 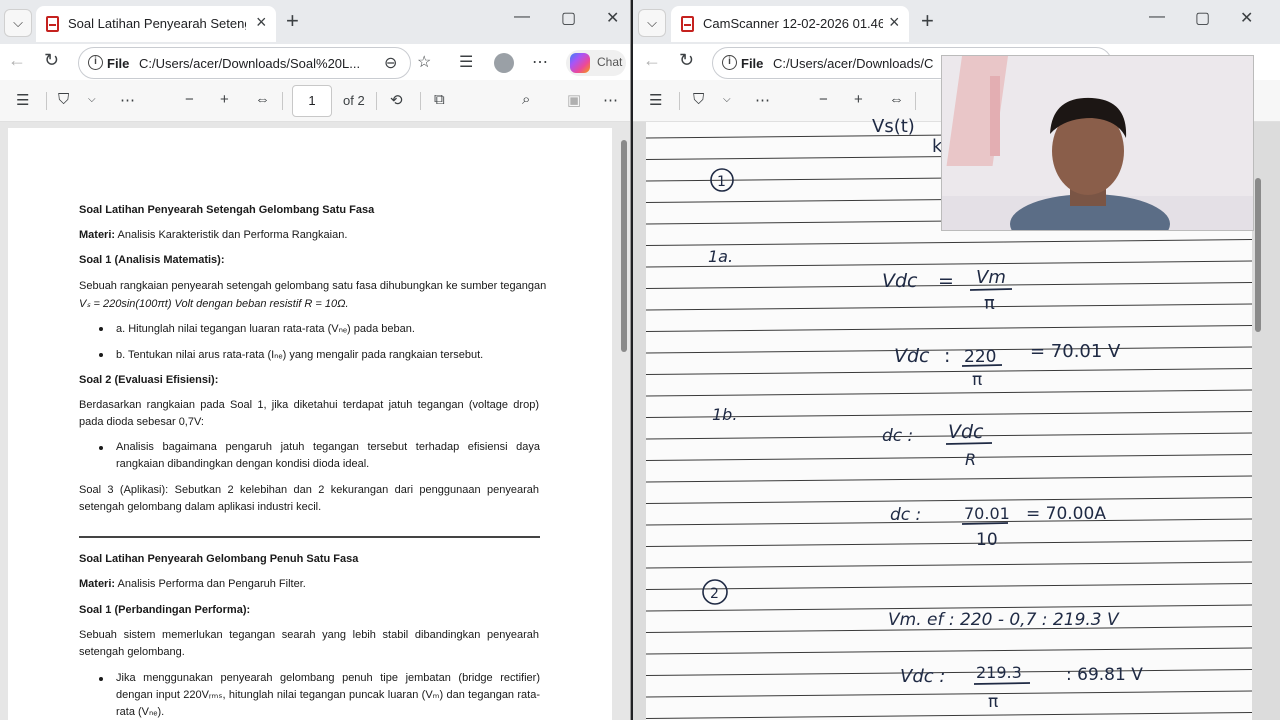 I want to click on page-view-icon: ⧉, so click(x=439, y=99).